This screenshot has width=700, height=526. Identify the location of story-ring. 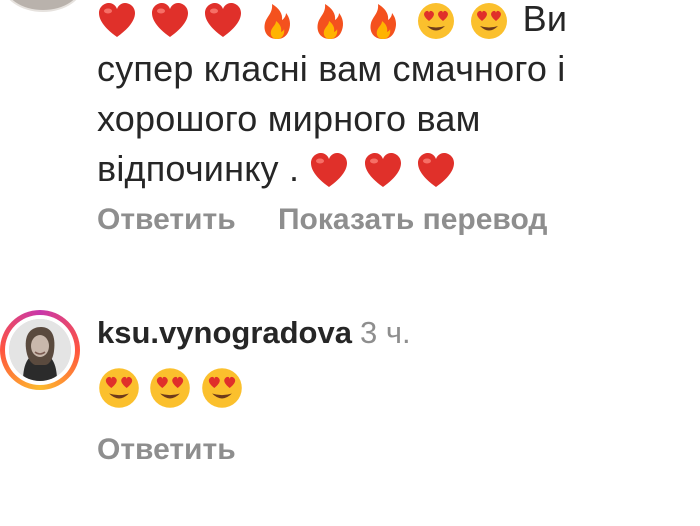
(40, 350).